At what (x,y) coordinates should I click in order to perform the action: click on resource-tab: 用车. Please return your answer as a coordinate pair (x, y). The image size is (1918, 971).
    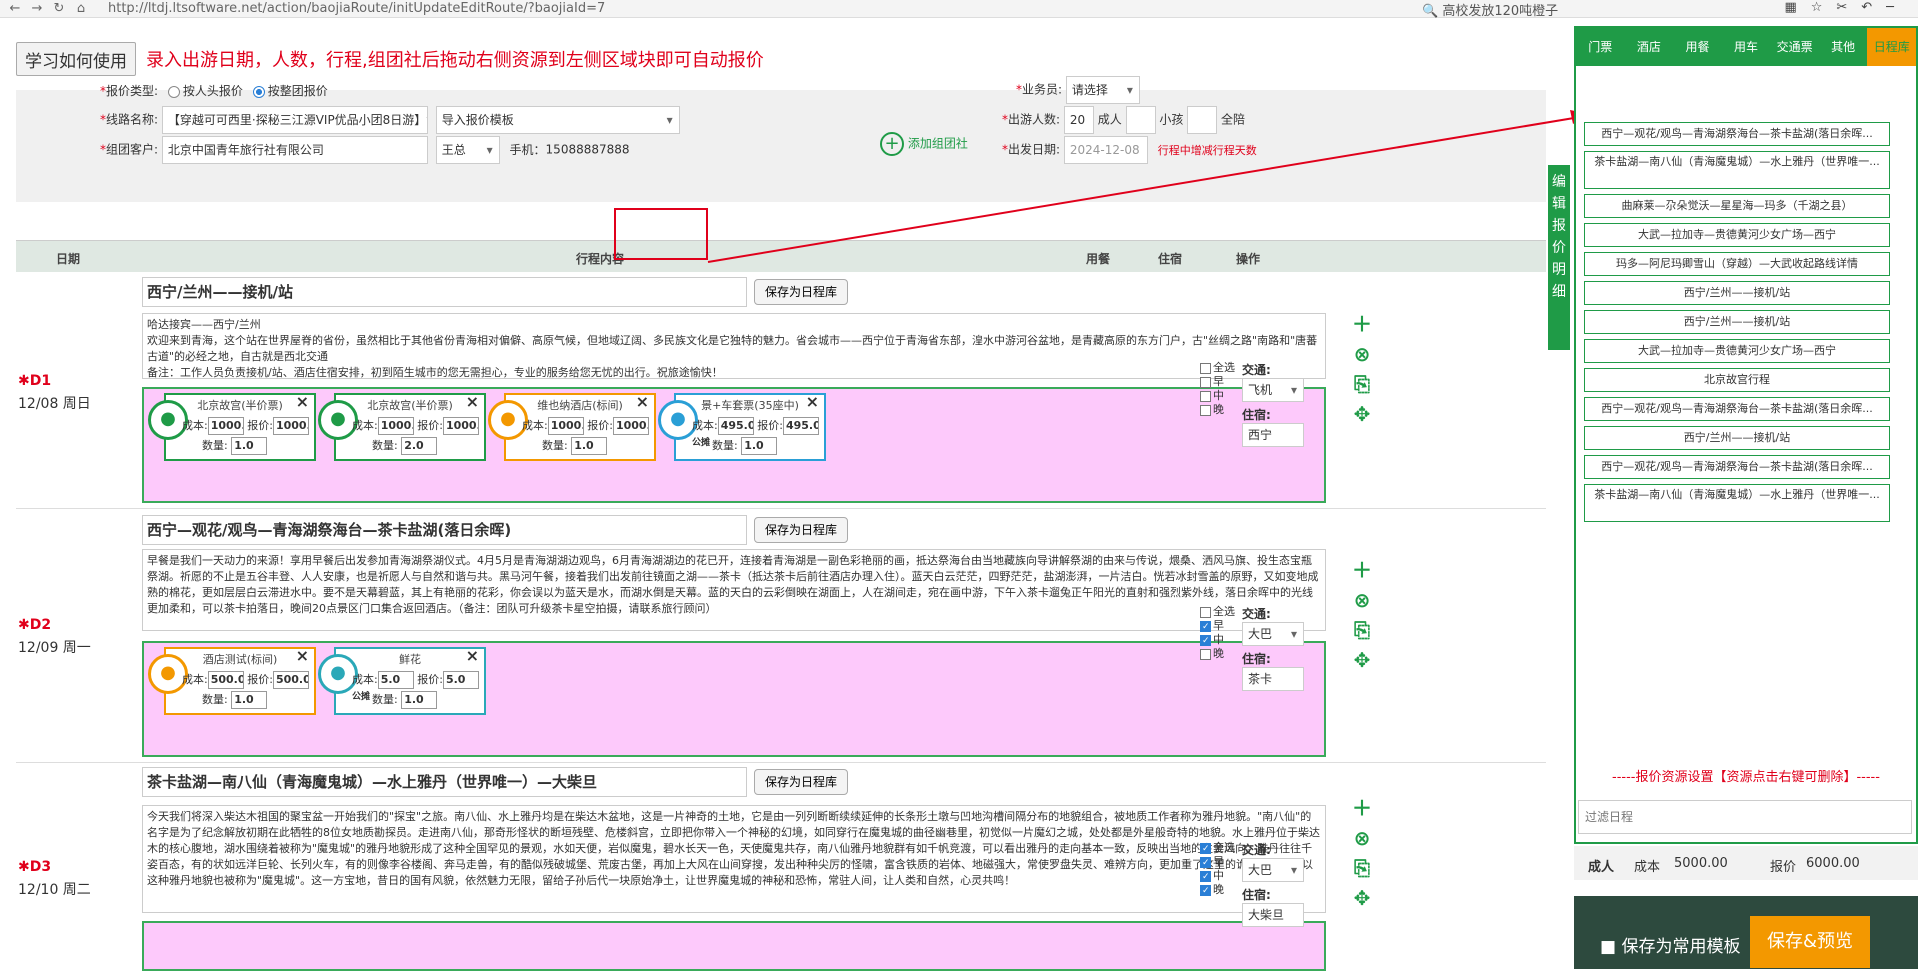
    Looking at the image, I should click on (1746, 47).